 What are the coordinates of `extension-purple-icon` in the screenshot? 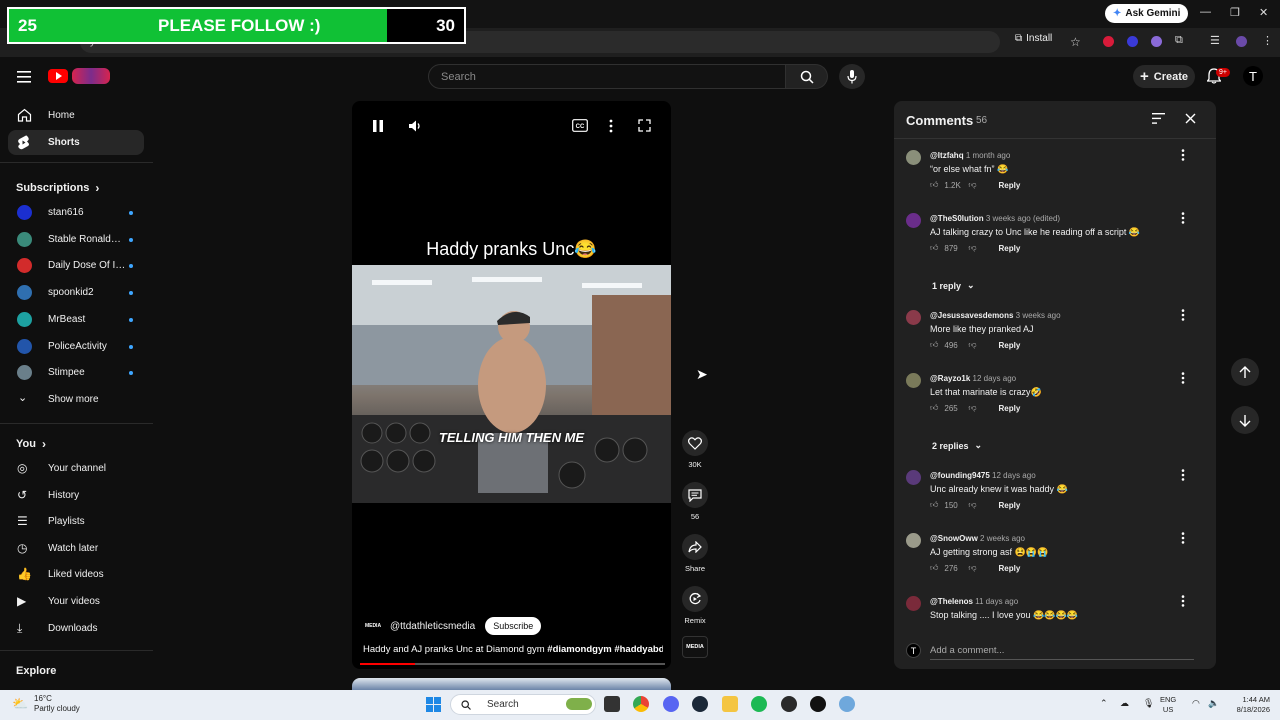 It's located at (1156, 41).